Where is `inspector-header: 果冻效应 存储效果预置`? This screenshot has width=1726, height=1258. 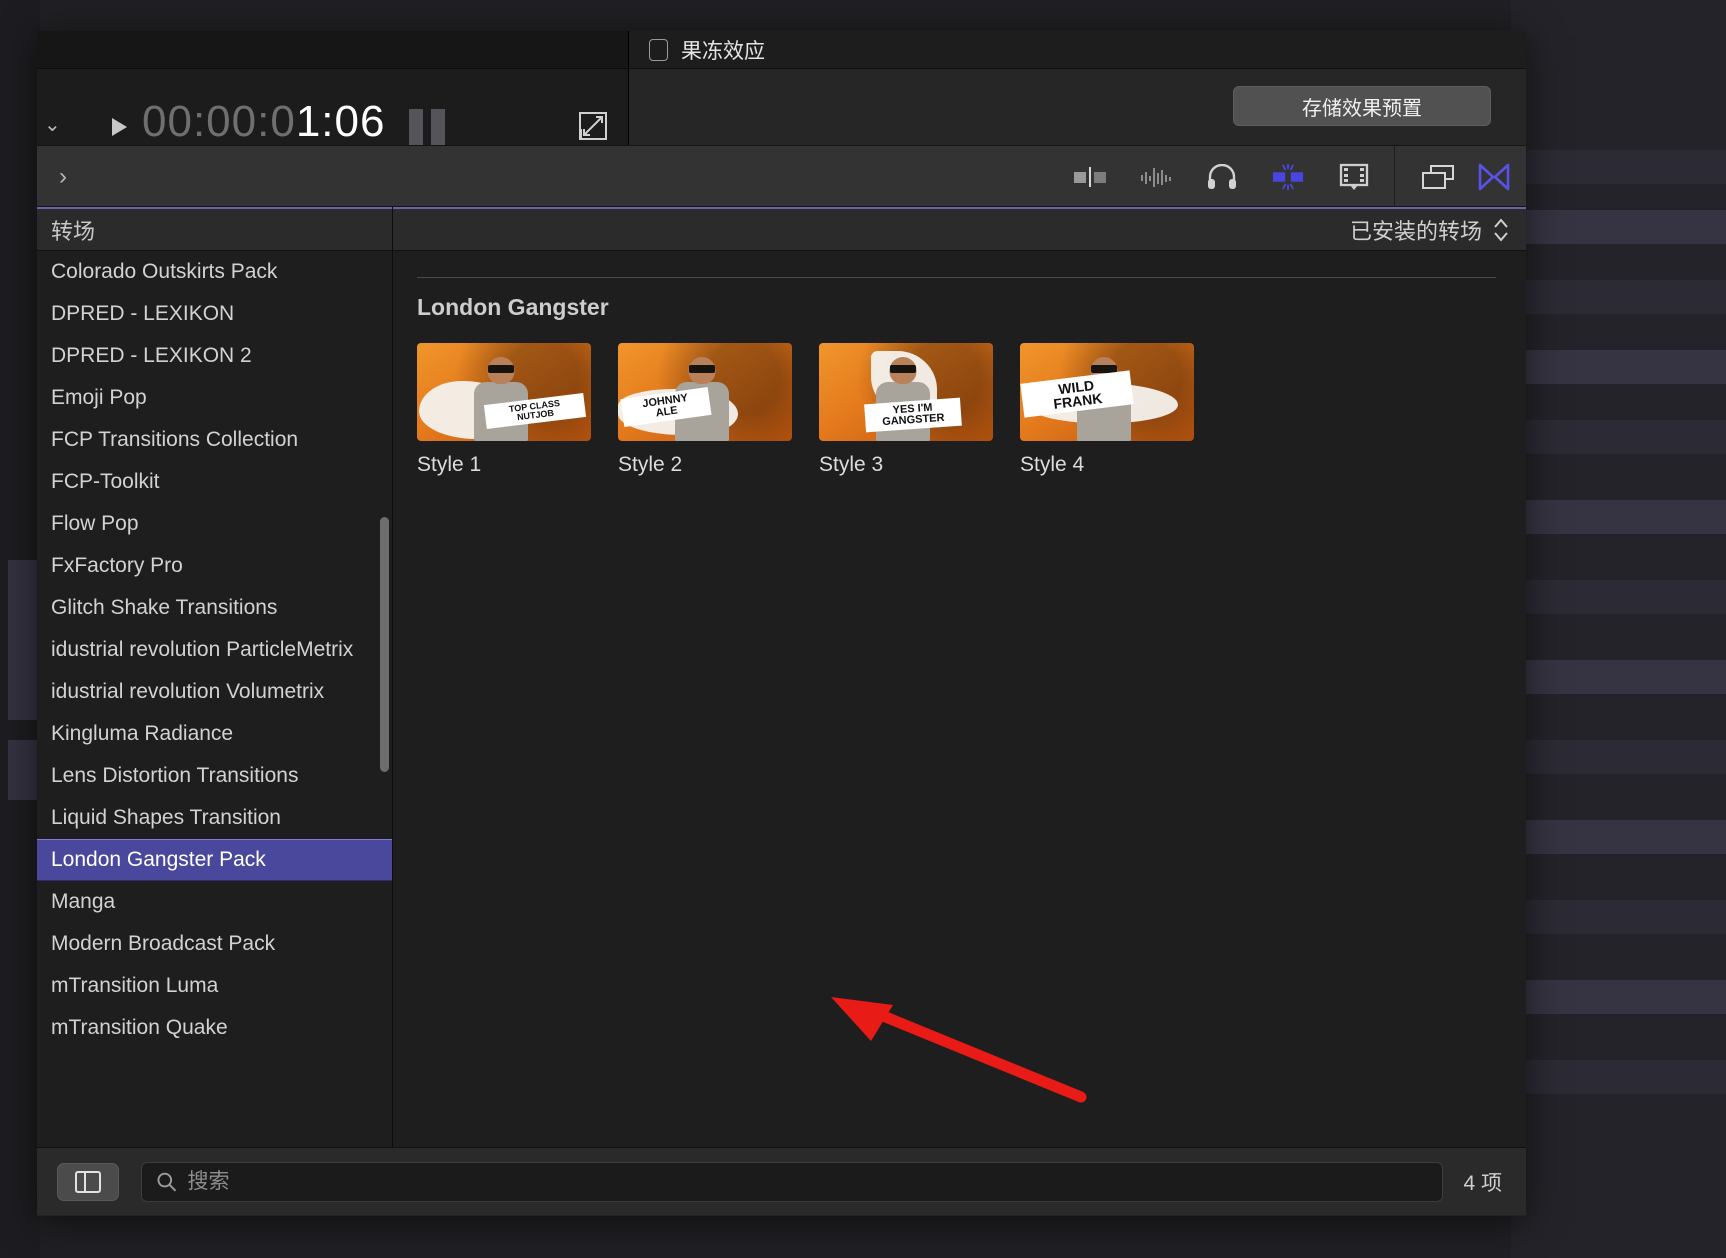 inspector-header: 果冻效应 存储效果预置 is located at coordinates (1077, 88).